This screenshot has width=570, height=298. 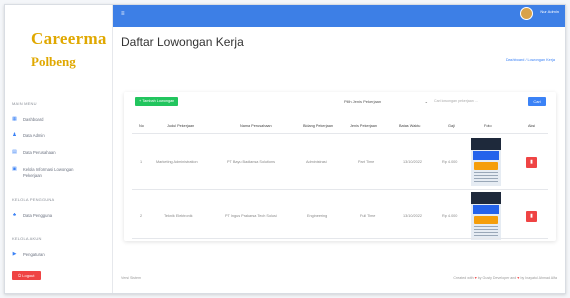 What do you see at coordinates (549, 11) in the screenshot?
I see `username: Nur Admin` at bounding box center [549, 11].